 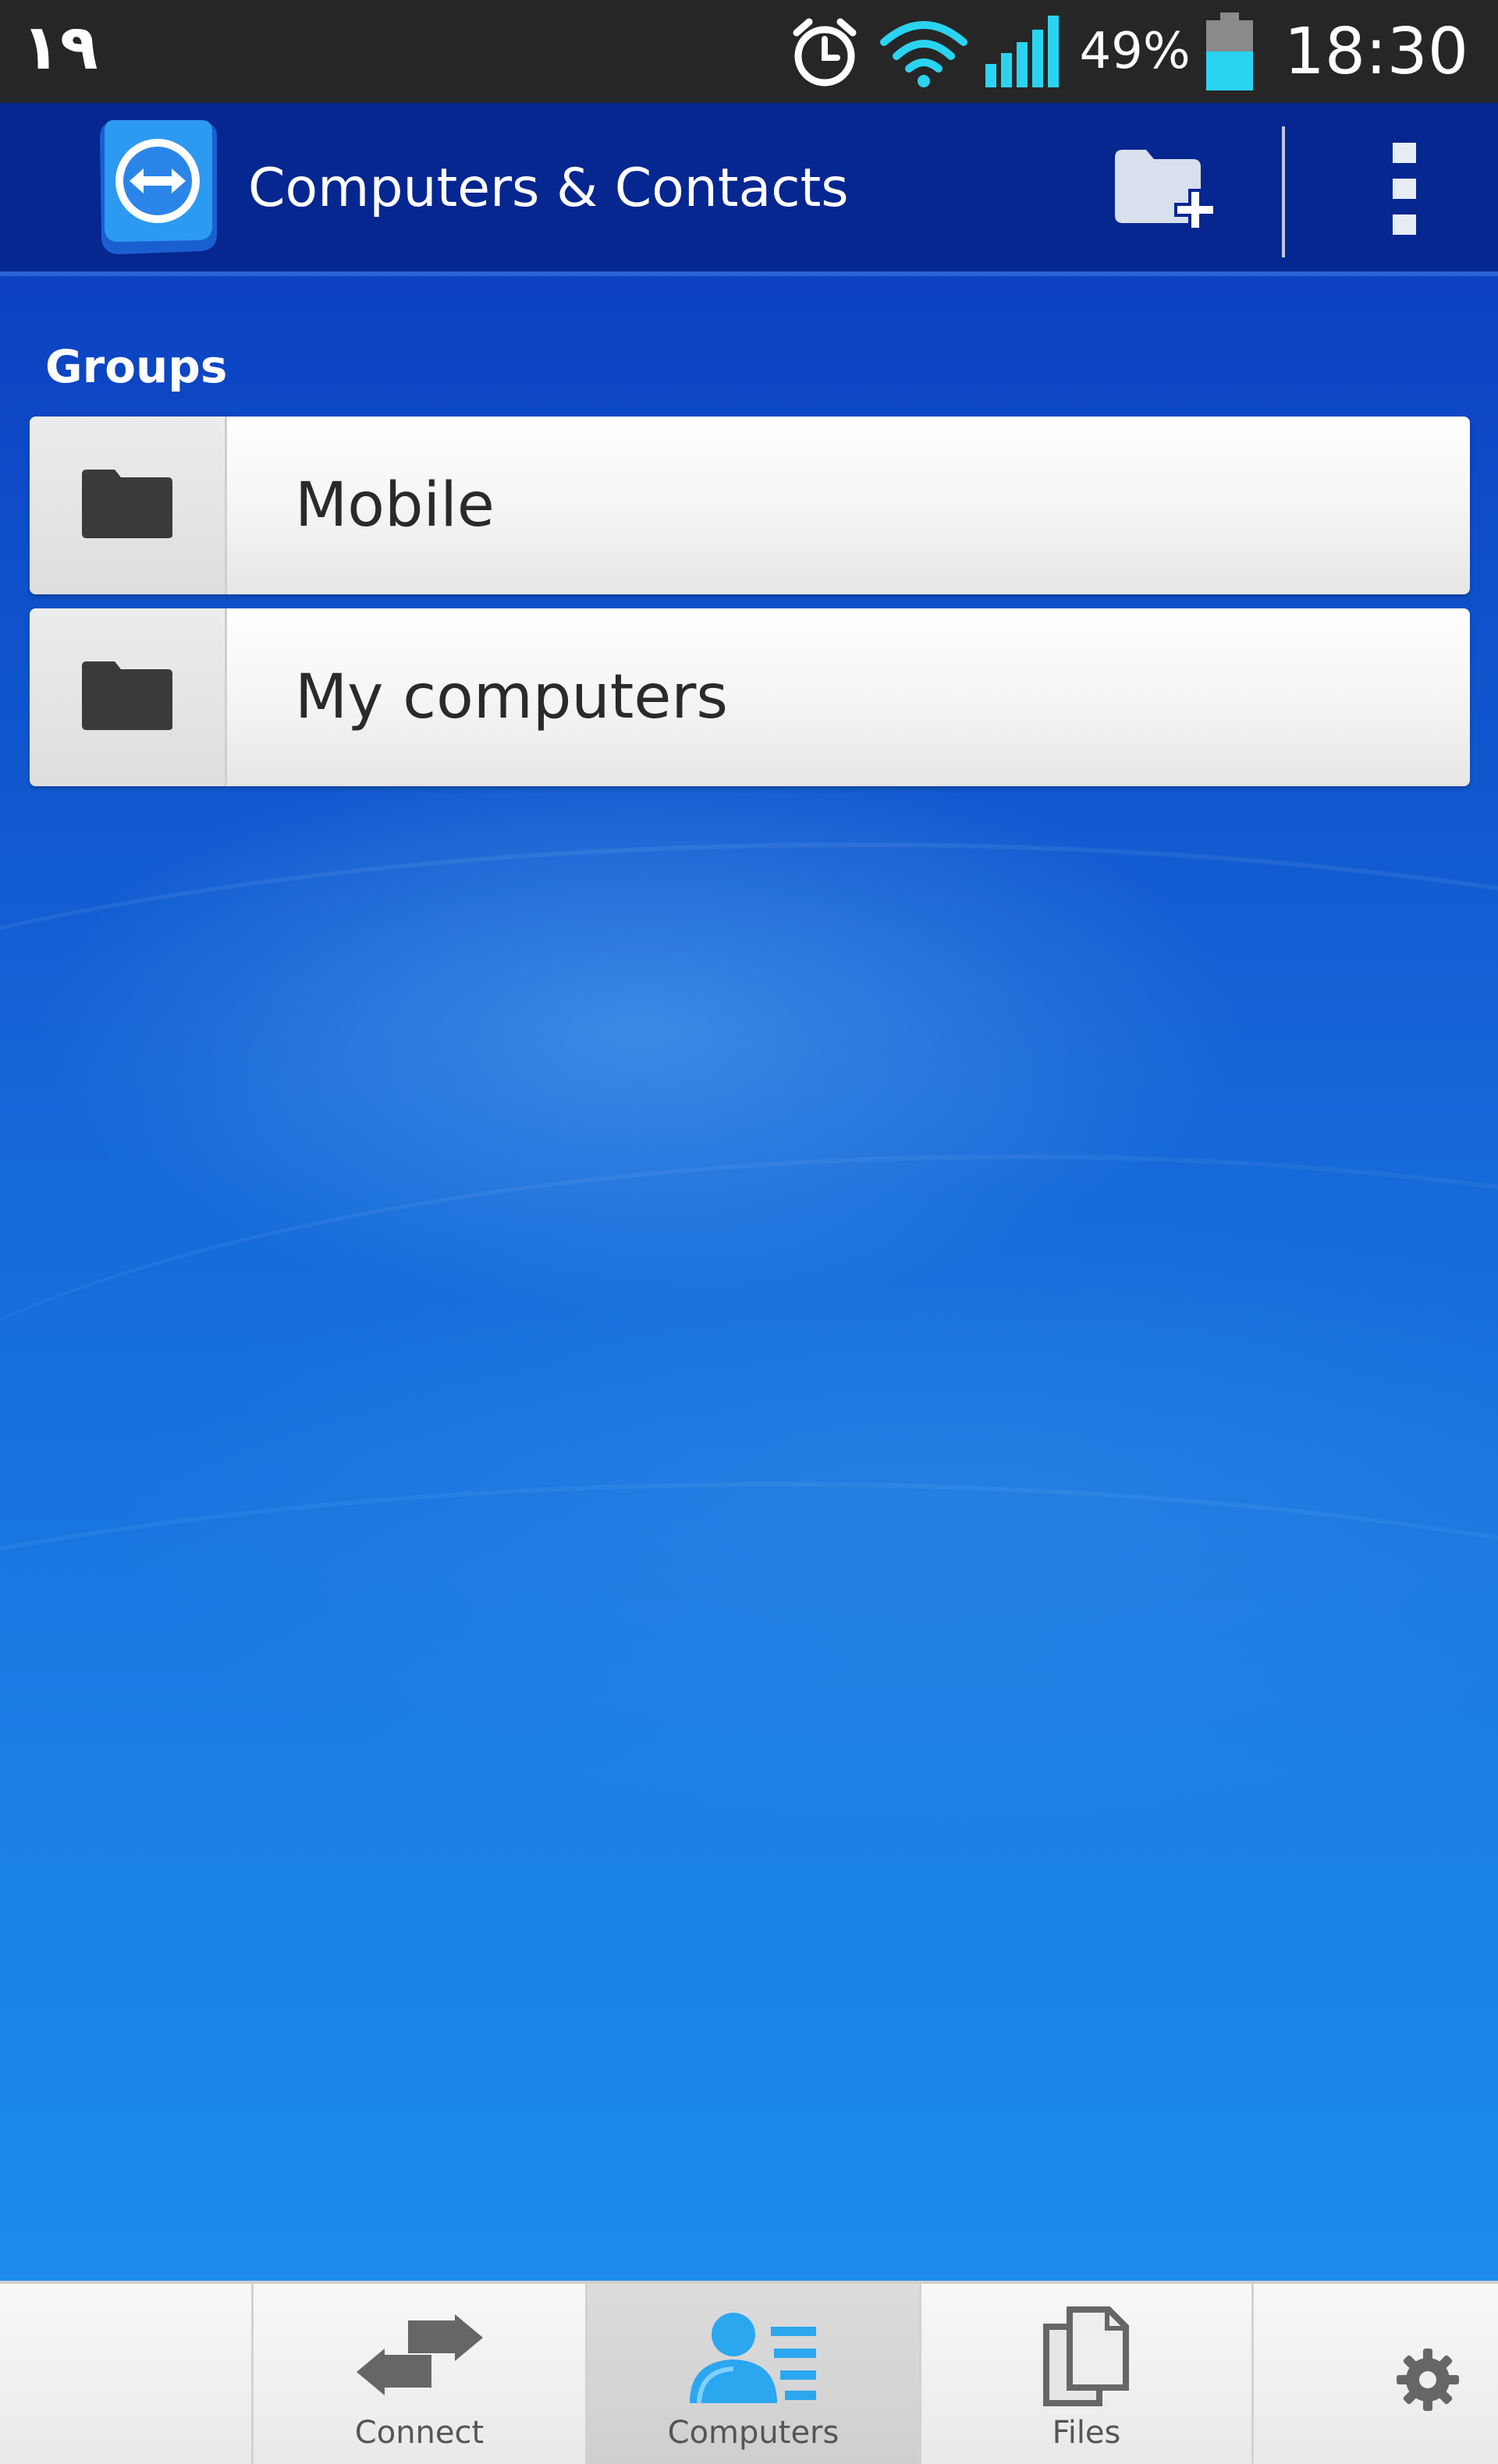 I want to click on group-item-mobile: Mobile, so click(x=750, y=505).